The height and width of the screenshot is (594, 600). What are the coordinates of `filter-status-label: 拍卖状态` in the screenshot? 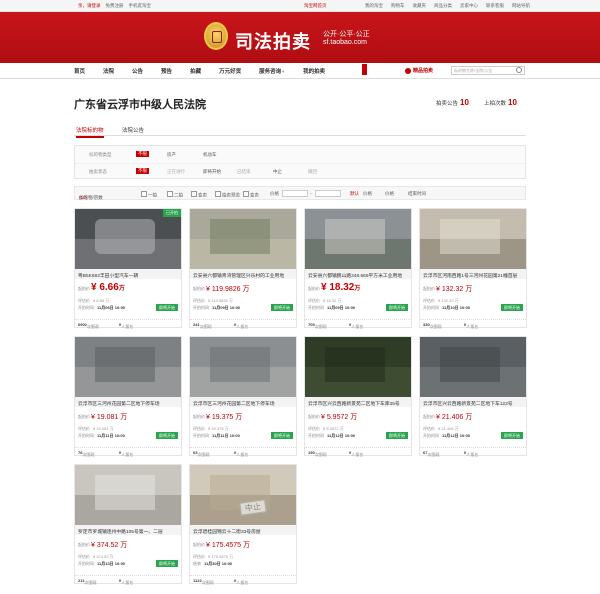 It's located at (98, 171).